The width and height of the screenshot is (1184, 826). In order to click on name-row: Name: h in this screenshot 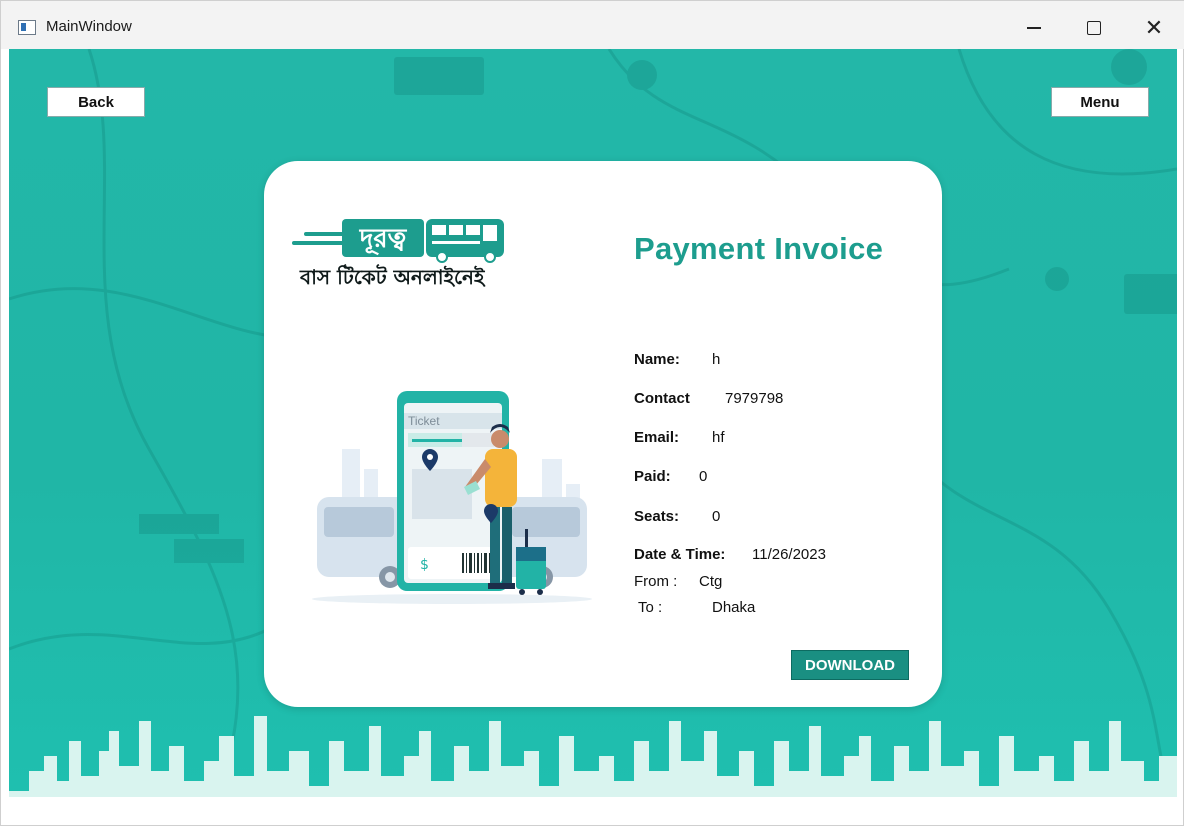, I will do `click(677, 359)`.